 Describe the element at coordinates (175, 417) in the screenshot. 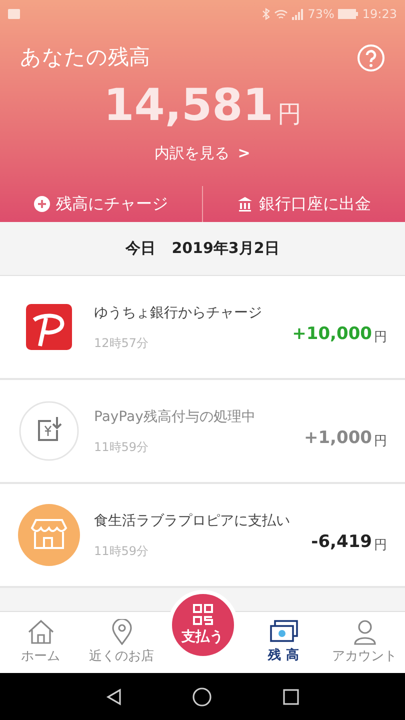

I see `transaction-title: PayPay残高付与の処理中` at that location.